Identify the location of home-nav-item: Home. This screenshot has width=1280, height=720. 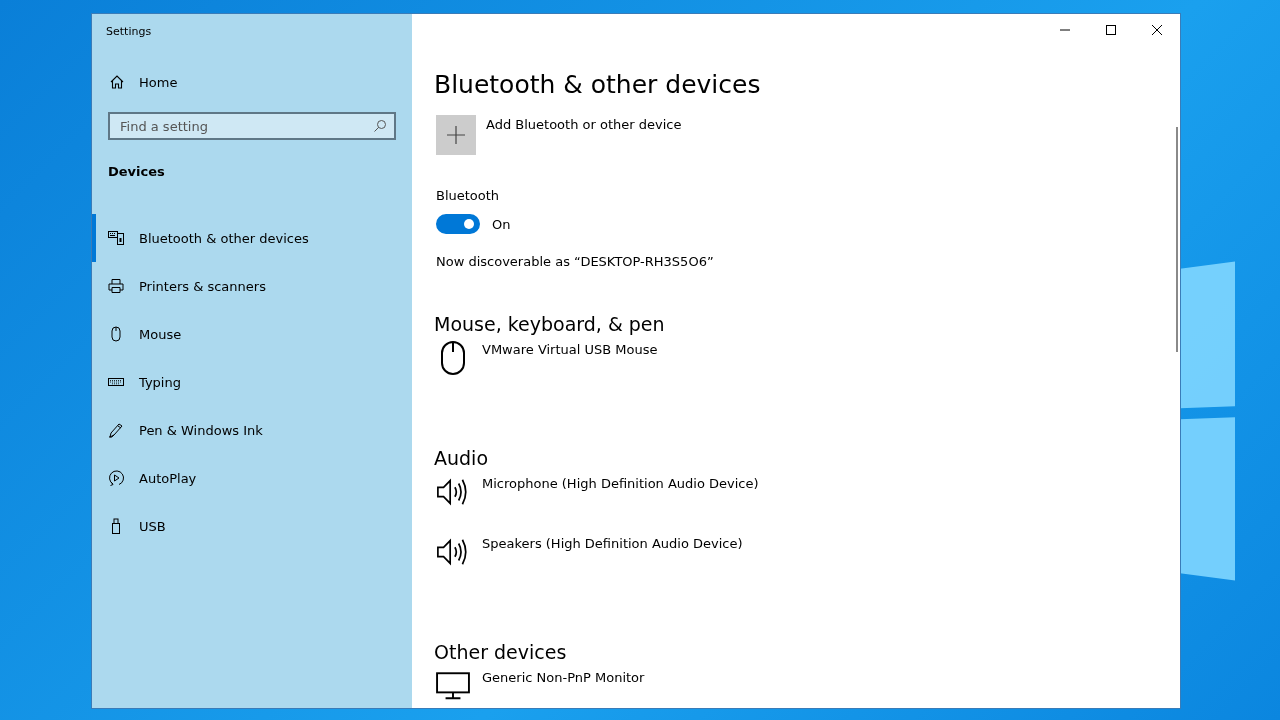
(260, 82).